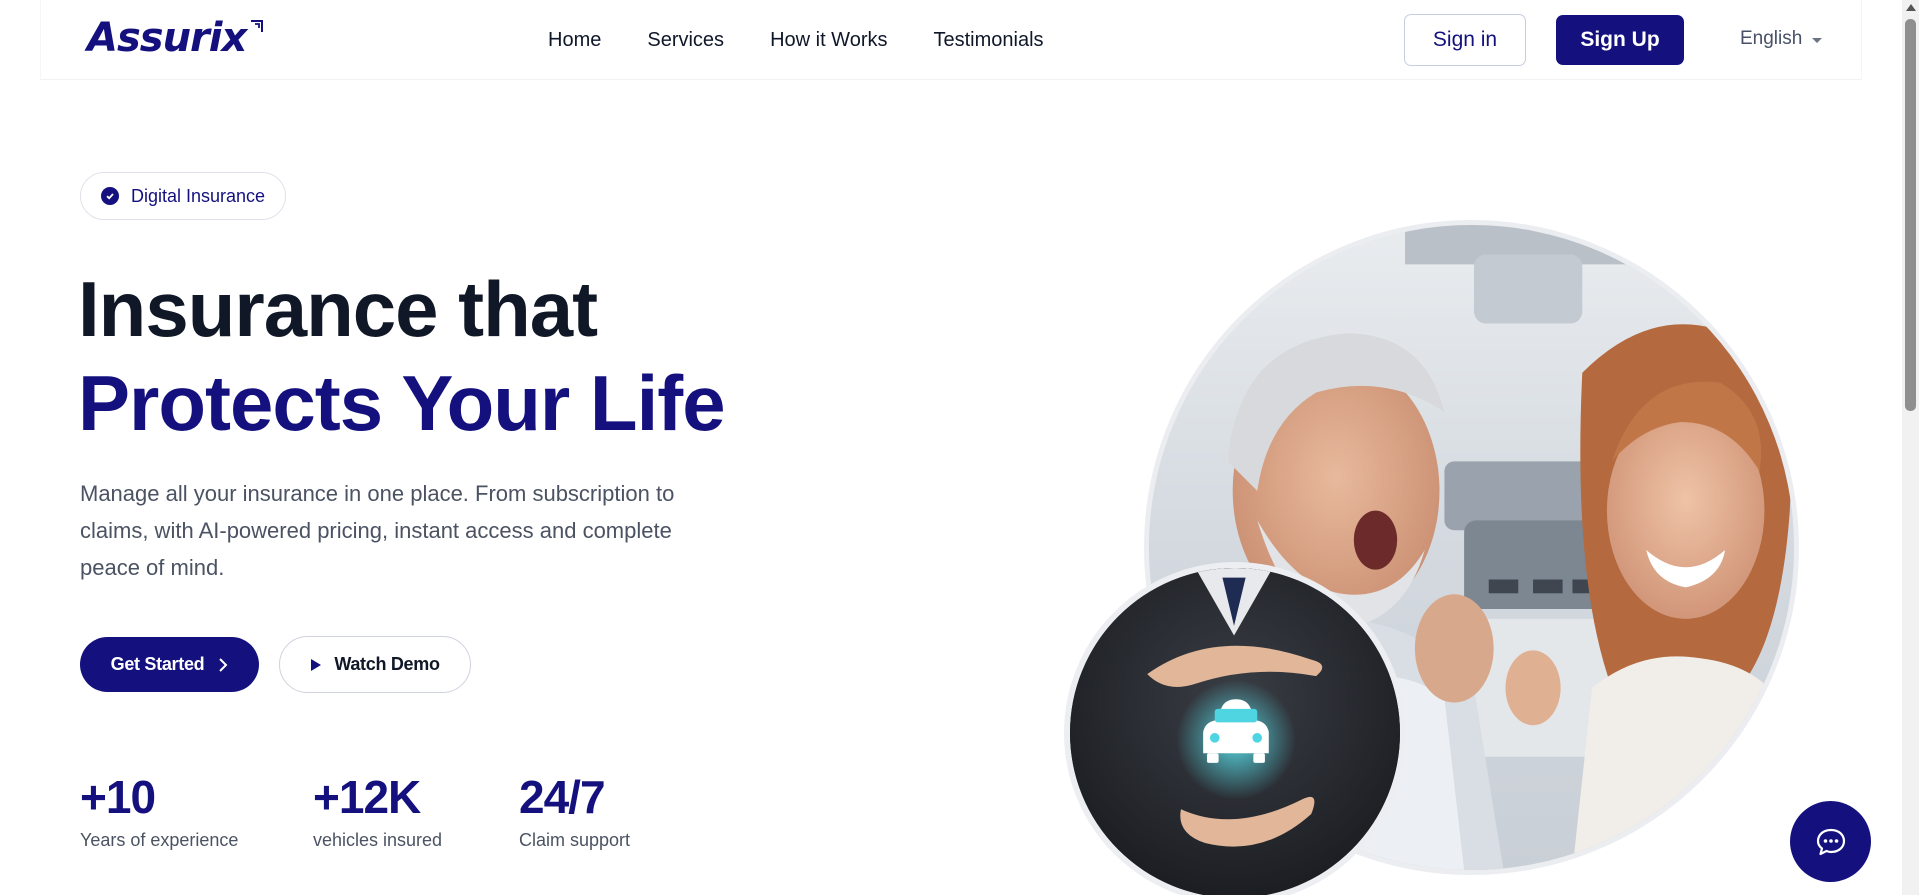 The image size is (1919, 895). What do you see at coordinates (575, 840) in the screenshot?
I see `stat-label: Claim support` at bounding box center [575, 840].